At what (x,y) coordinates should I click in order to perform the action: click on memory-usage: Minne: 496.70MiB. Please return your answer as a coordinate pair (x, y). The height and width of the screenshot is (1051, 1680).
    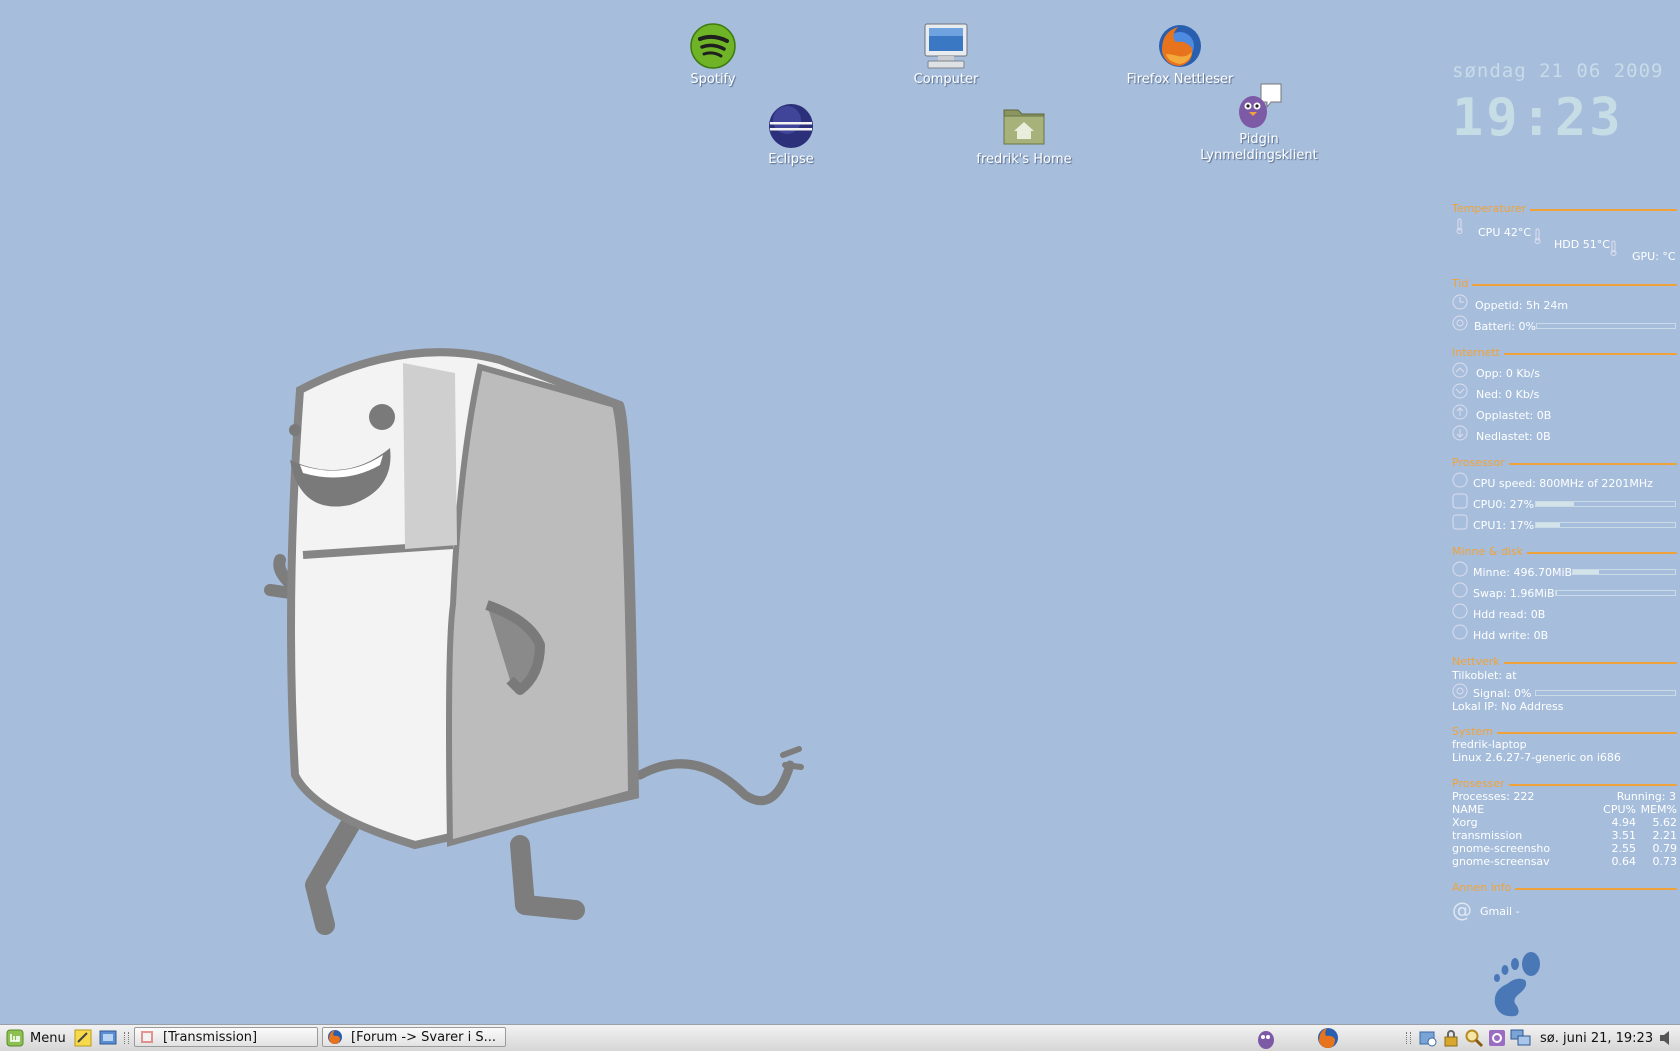
    Looking at the image, I should click on (1523, 572).